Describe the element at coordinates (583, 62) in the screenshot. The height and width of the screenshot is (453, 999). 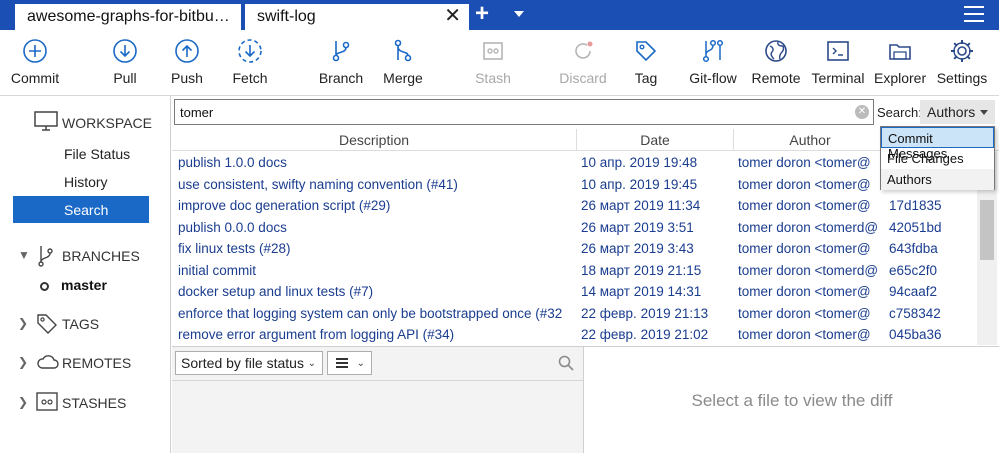
I see `discard-button: Discard` at that location.